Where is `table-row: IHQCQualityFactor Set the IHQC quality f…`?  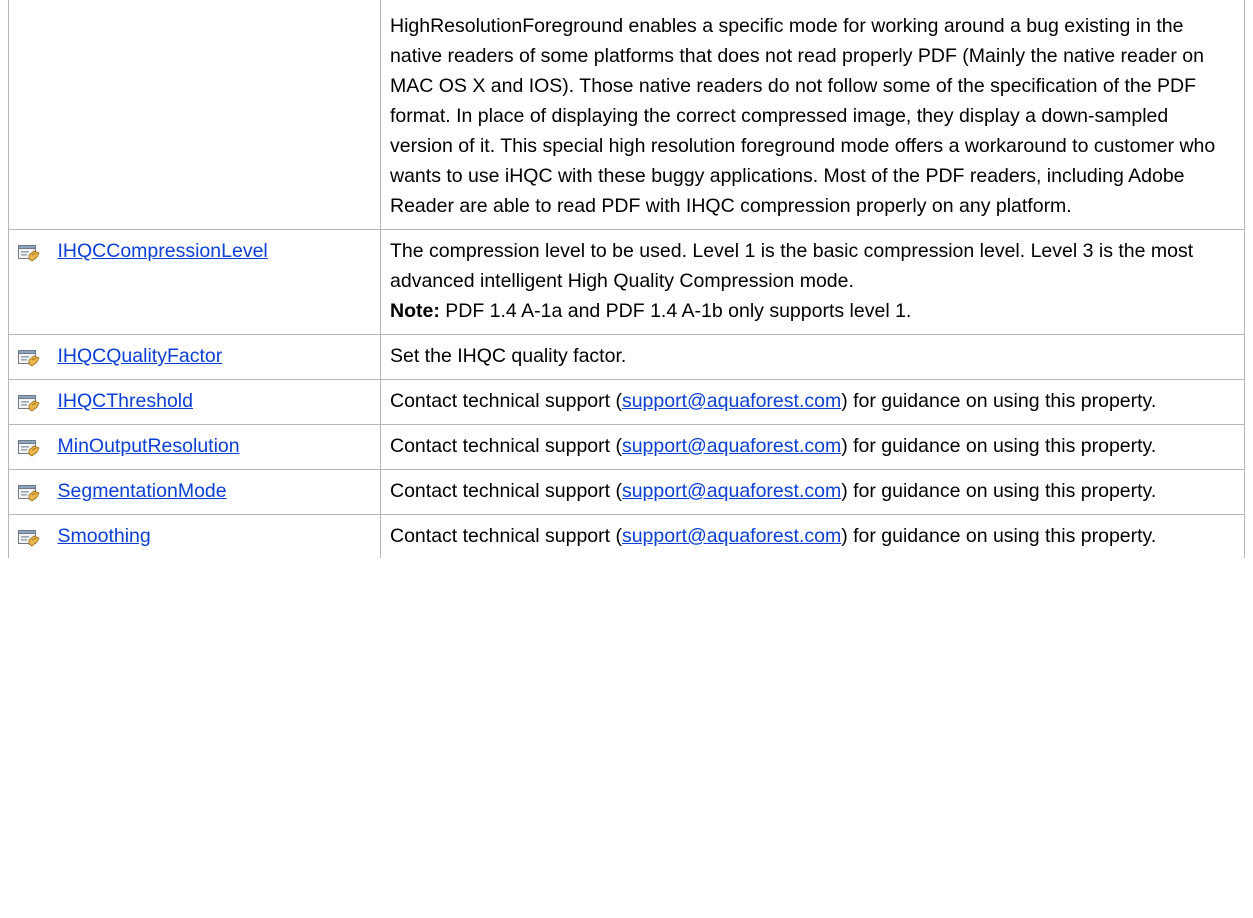
table-row: IHQCQualityFactor Set the IHQC quality f… is located at coordinates (626, 357).